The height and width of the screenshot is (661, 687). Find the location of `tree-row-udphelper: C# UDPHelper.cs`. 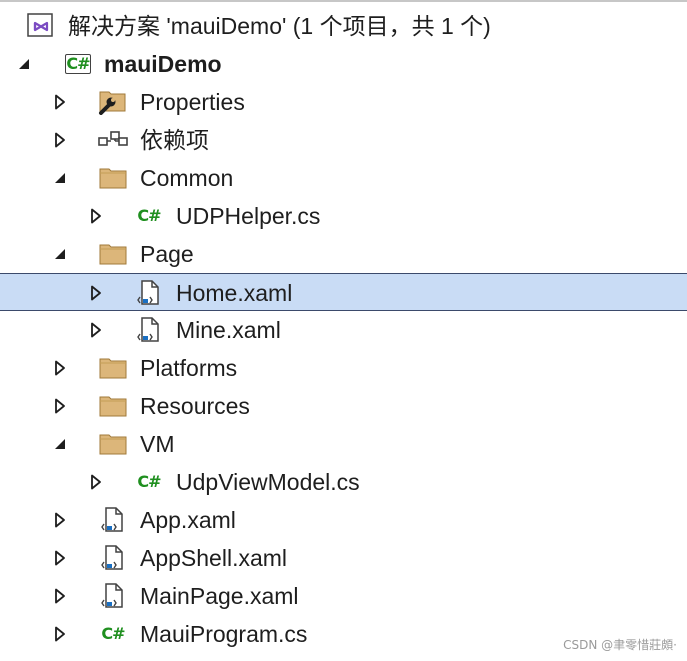

tree-row-udphelper: C# UDPHelper.cs is located at coordinates (343, 216).